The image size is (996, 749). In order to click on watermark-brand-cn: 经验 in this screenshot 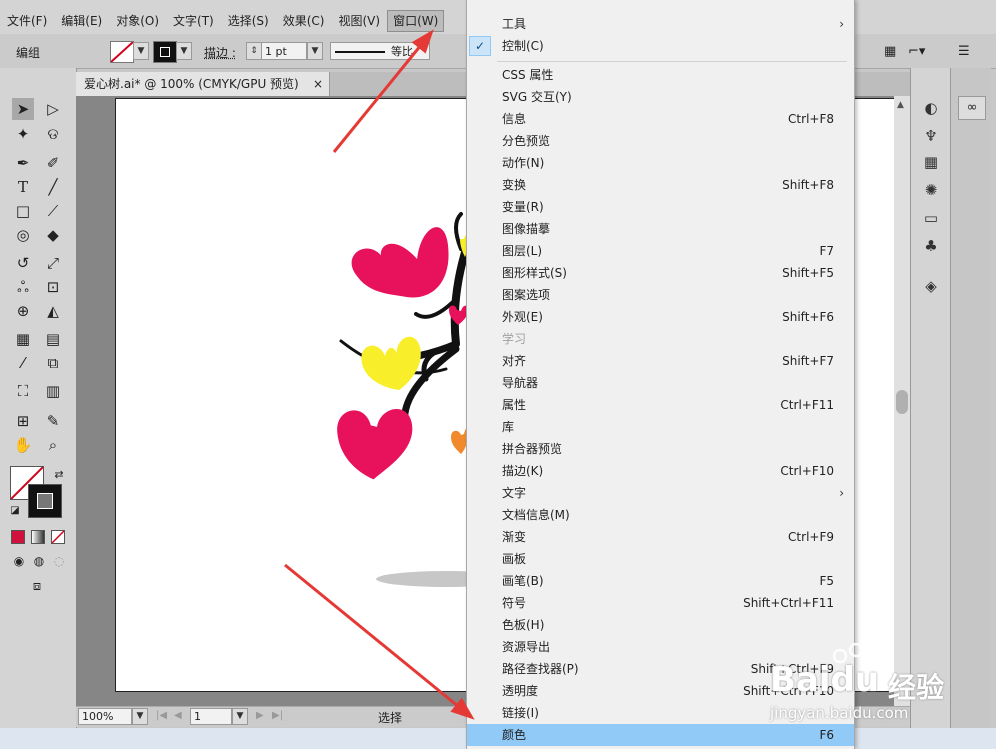, I will do `click(916, 687)`.